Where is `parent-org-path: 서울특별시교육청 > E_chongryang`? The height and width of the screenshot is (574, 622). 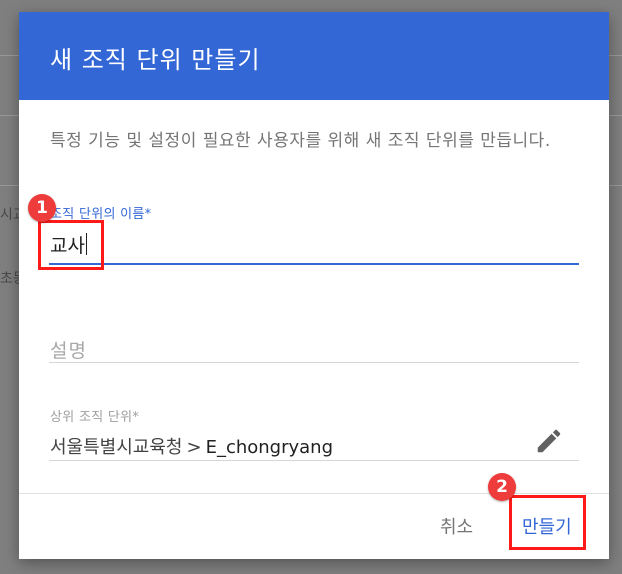 parent-org-path: 서울특별시교육청 > E_chongryang is located at coordinates (191, 446).